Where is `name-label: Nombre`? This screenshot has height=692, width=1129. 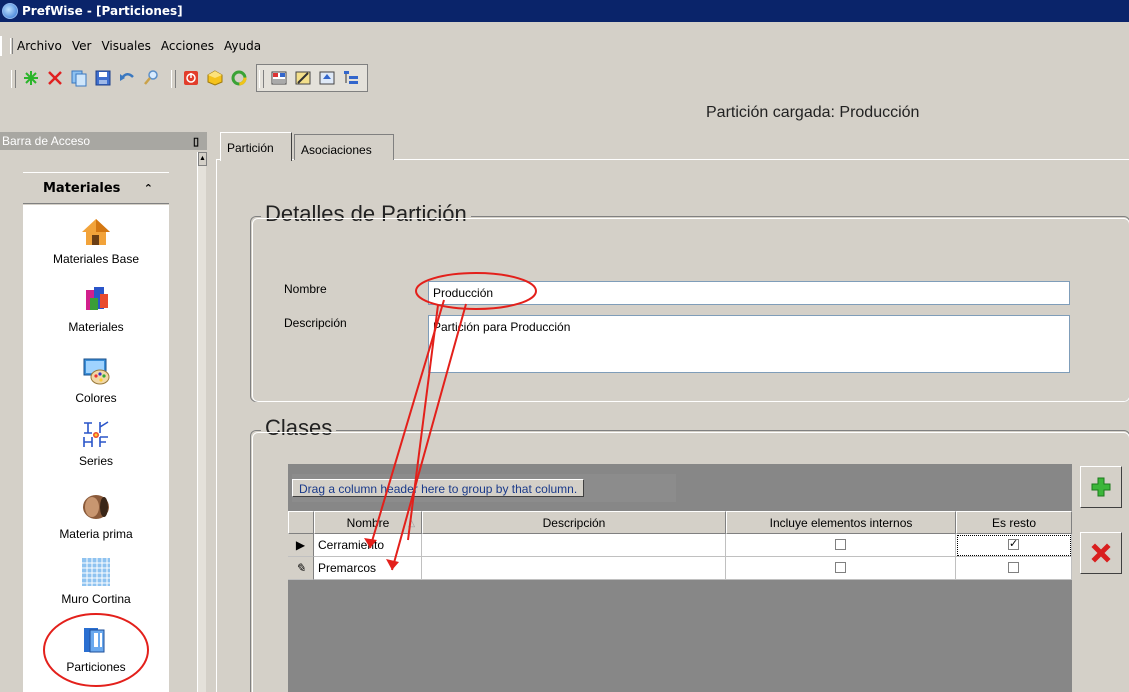
name-label: Nombre is located at coordinates (305, 289).